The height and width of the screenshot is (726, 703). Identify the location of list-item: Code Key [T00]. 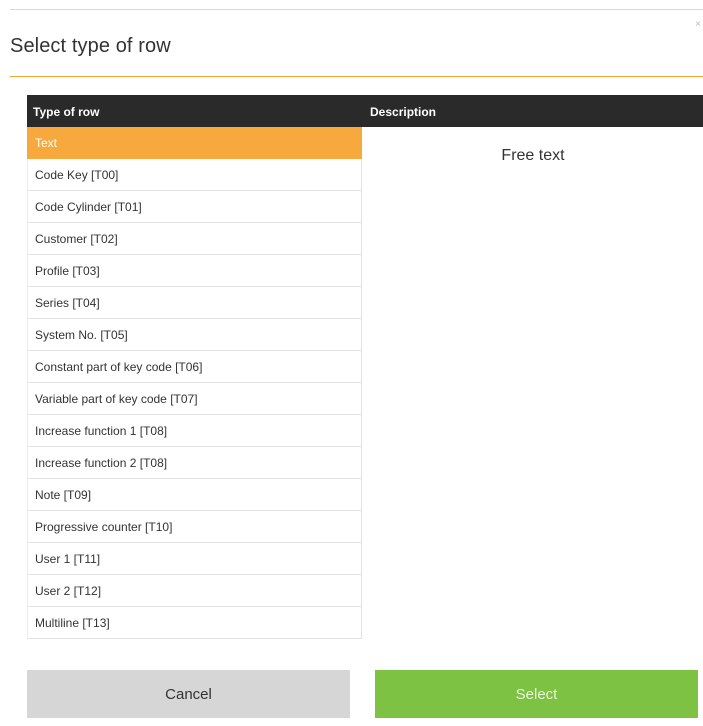
(194, 175).